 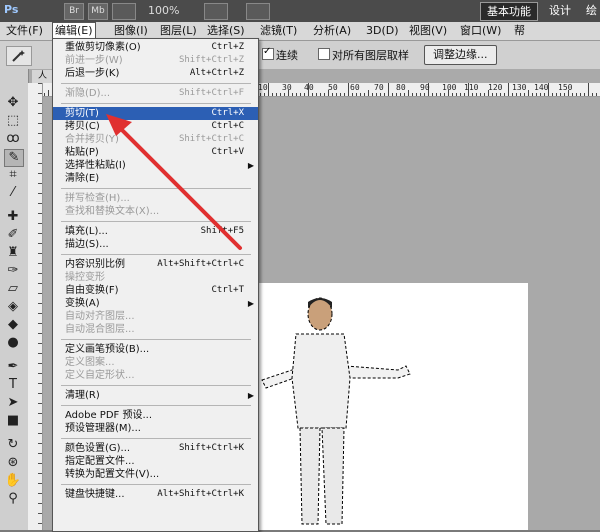 What do you see at coordinates (519, 31) in the screenshot?
I see `menu-help: 帮` at bounding box center [519, 31].